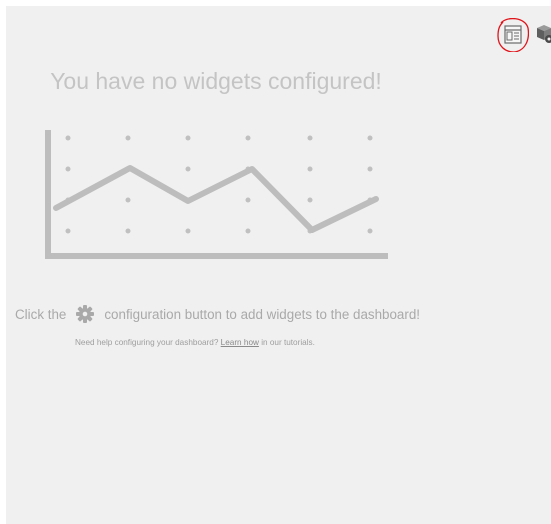 The height and width of the screenshot is (524, 551). Describe the element at coordinates (85, 314) in the screenshot. I see `gear-icon` at that location.